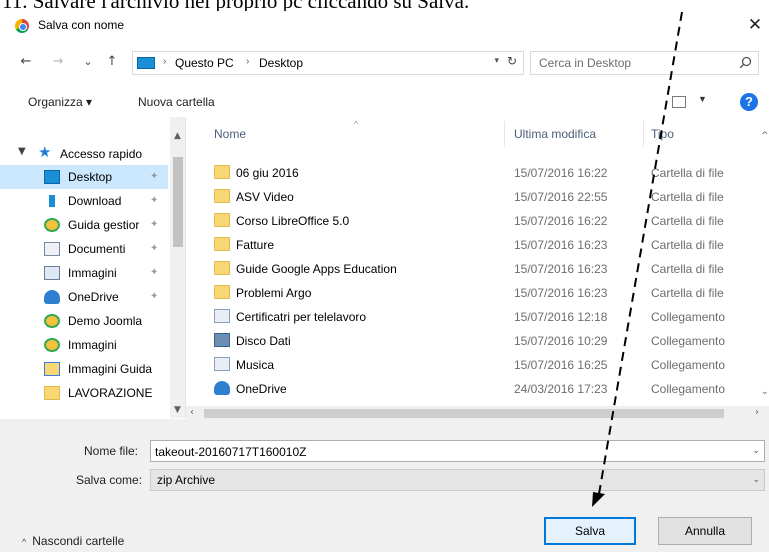 Image resolution: width=769 pixels, height=552 pixels. I want to click on savetype-select: zip Archive ⌄, so click(457, 480).